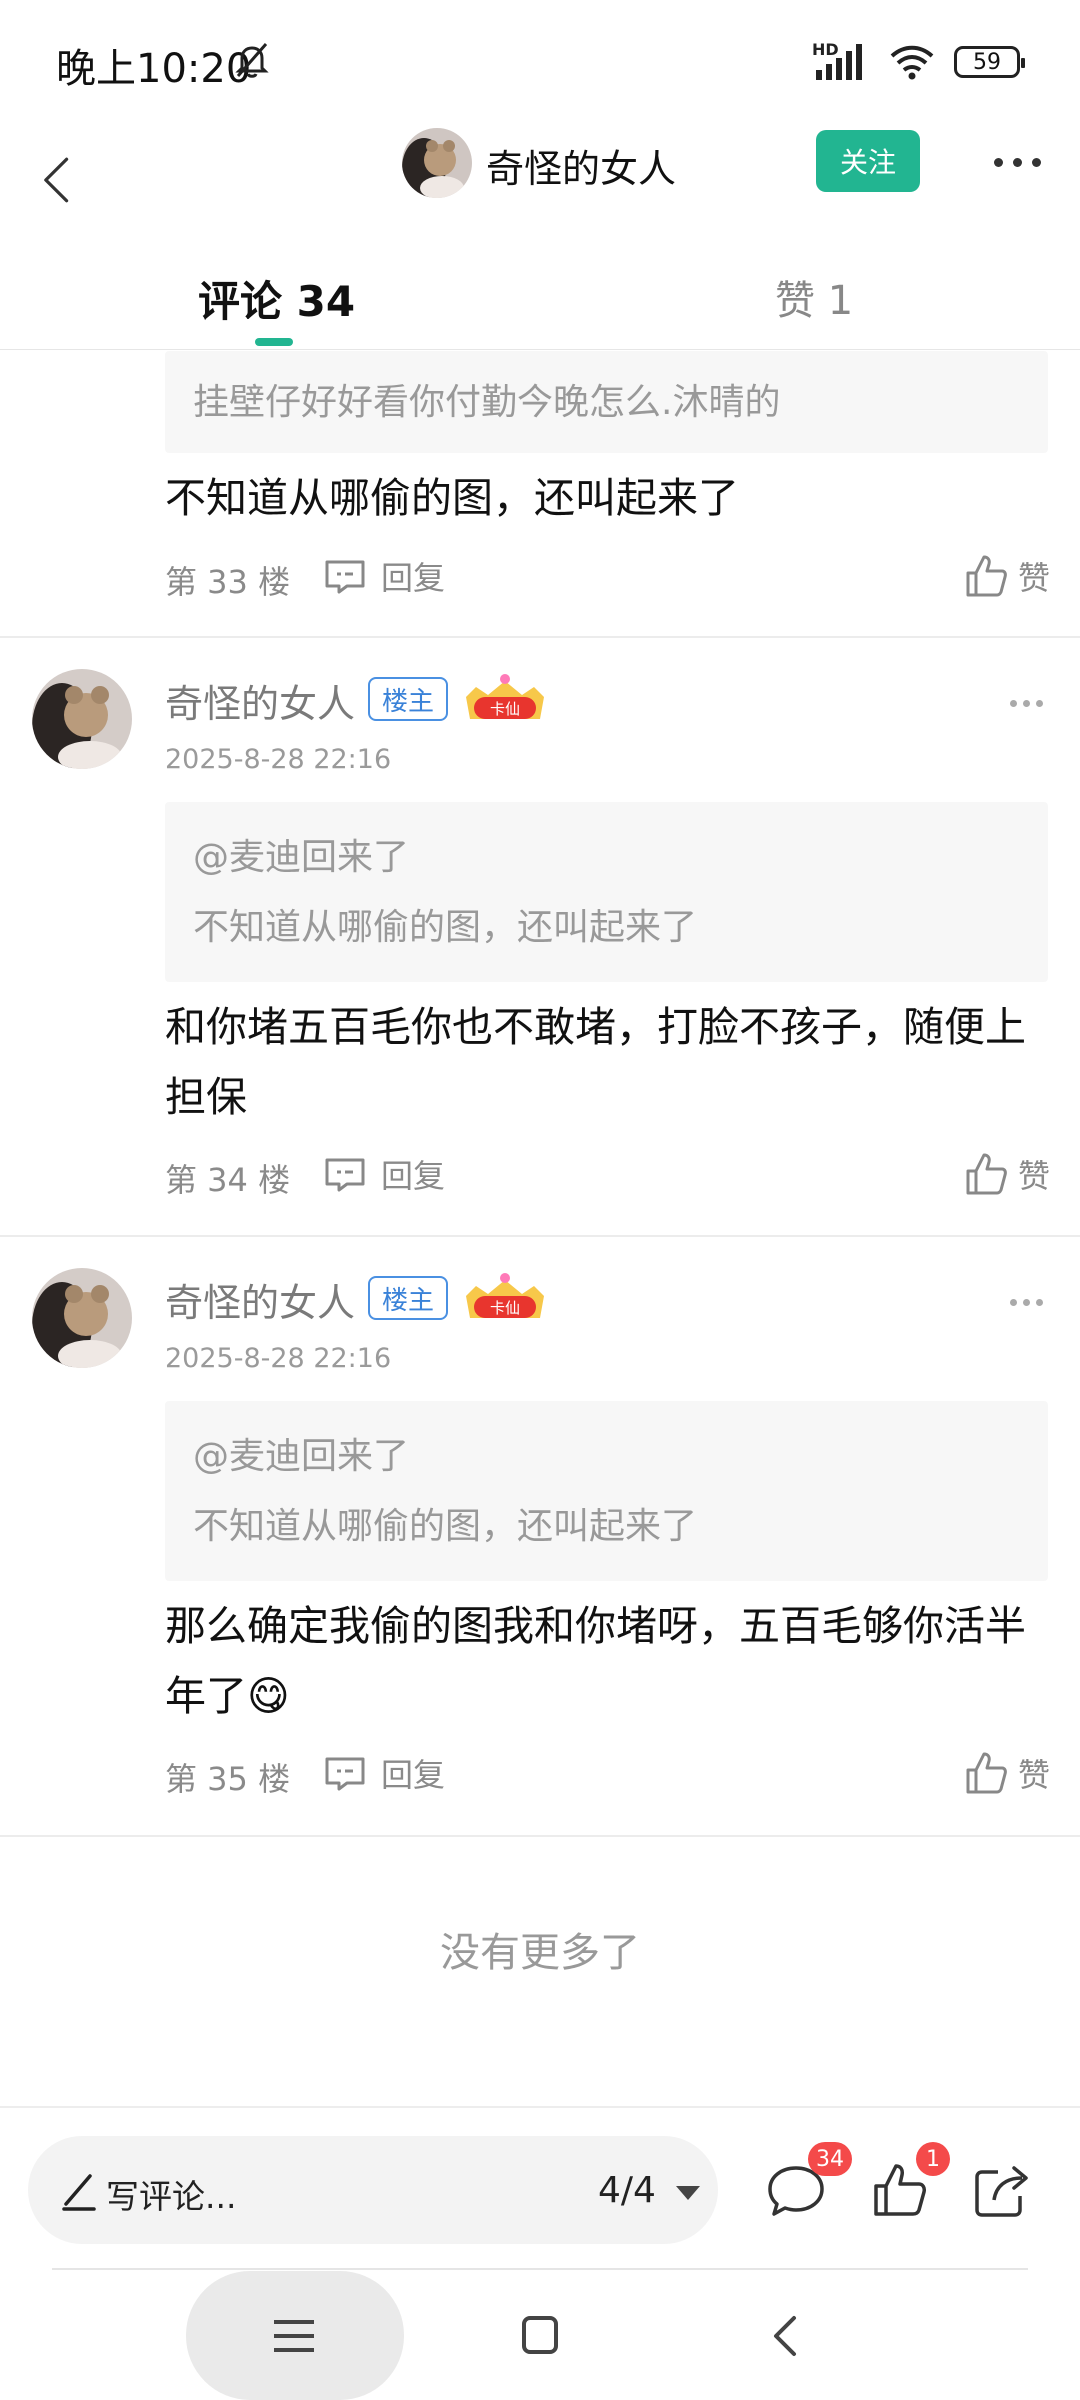 The image size is (1080, 2400). What do you see at coordinates (452, 498) in the screenshot?
I see `comment-text: 不知道从哪偷的图，还叫起来了` at bounding box center [452, 498].